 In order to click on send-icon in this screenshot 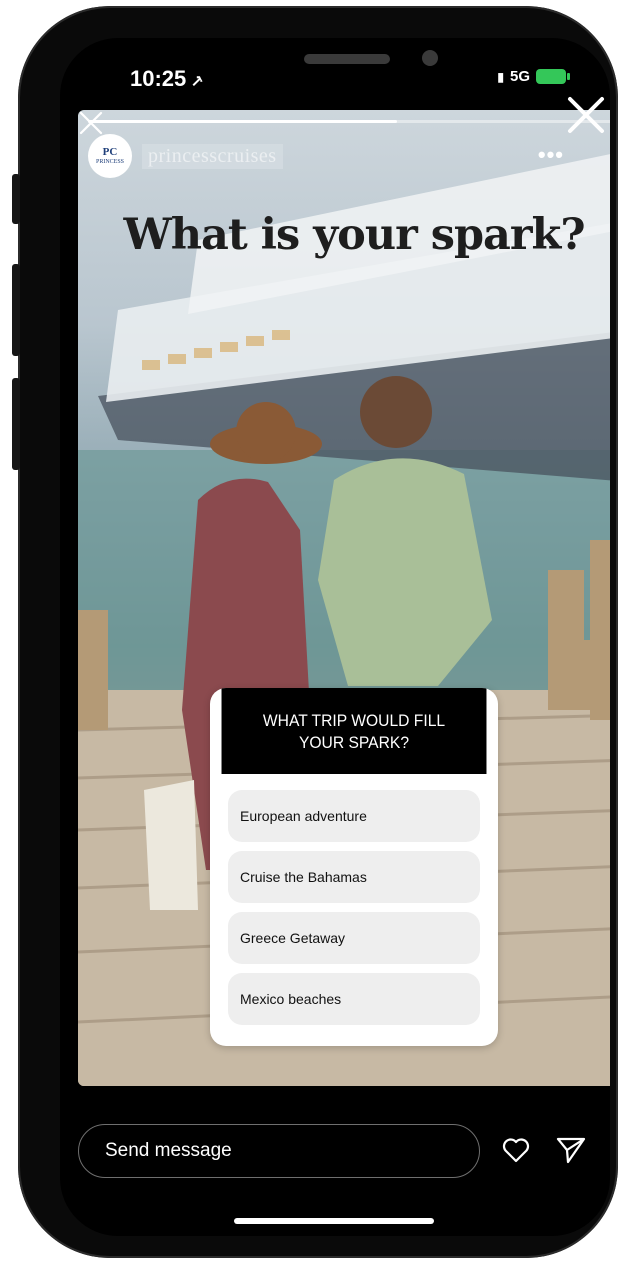, I will do `click(571, 1150)`.